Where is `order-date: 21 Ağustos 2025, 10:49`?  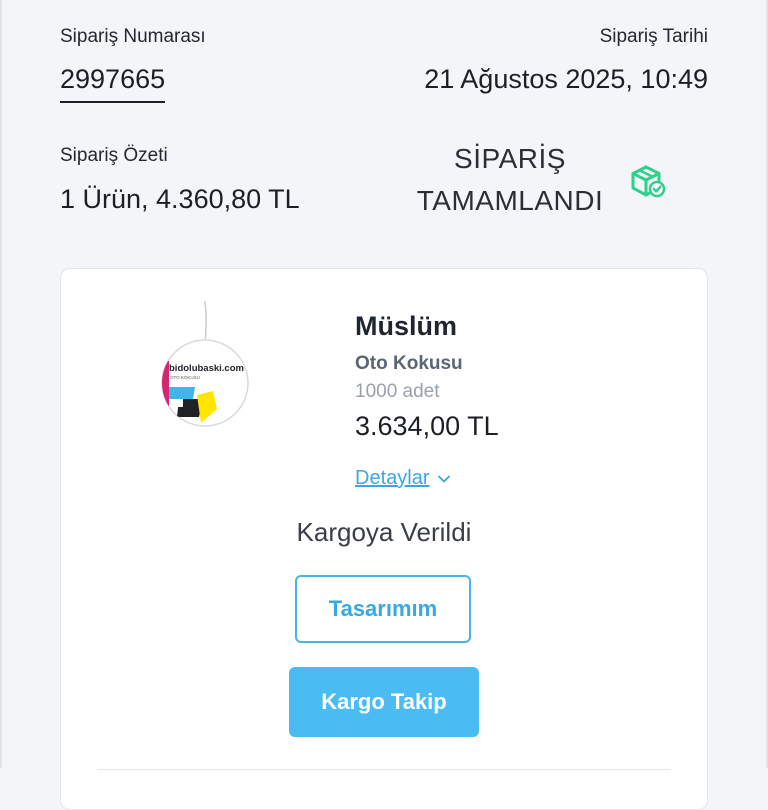 order-date: 21 Ağustos 2025, 10:49 is located at coordinates (566, 79).